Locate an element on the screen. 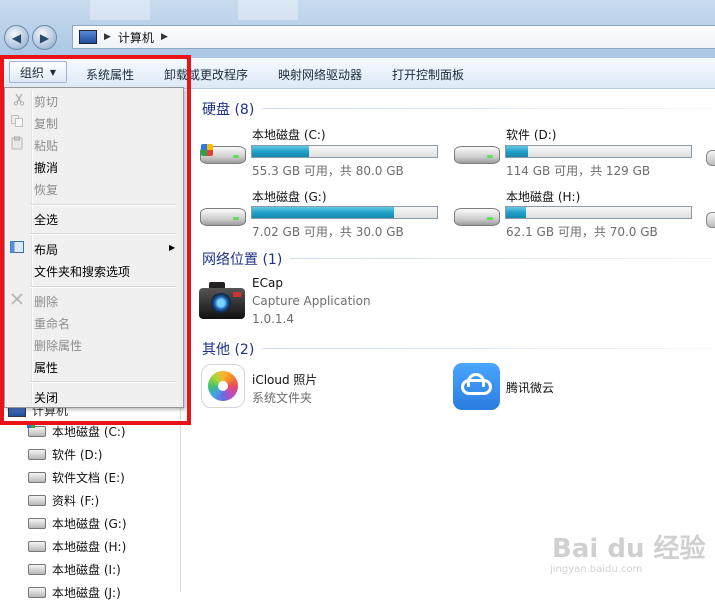 The height and width of the screenshot is (602, 715). nav-drive-f: 资料 (F:) is located at coordinates (63, 500).